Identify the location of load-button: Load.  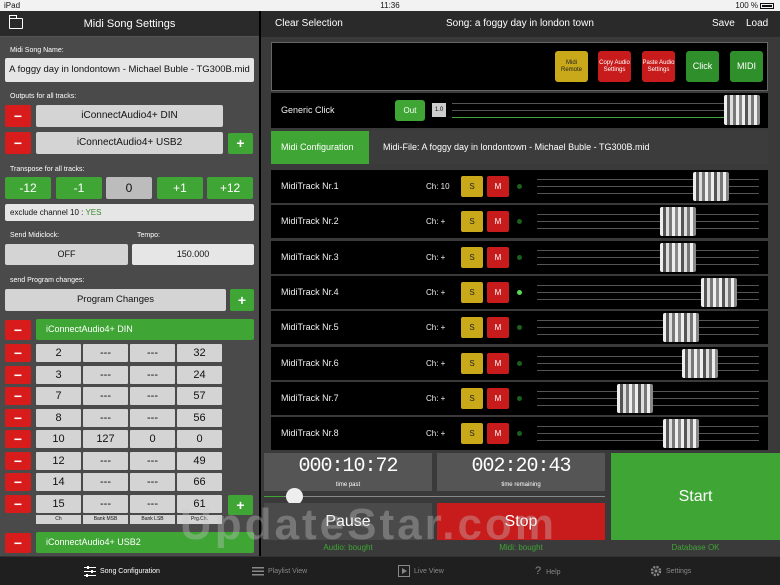
(757, 24).